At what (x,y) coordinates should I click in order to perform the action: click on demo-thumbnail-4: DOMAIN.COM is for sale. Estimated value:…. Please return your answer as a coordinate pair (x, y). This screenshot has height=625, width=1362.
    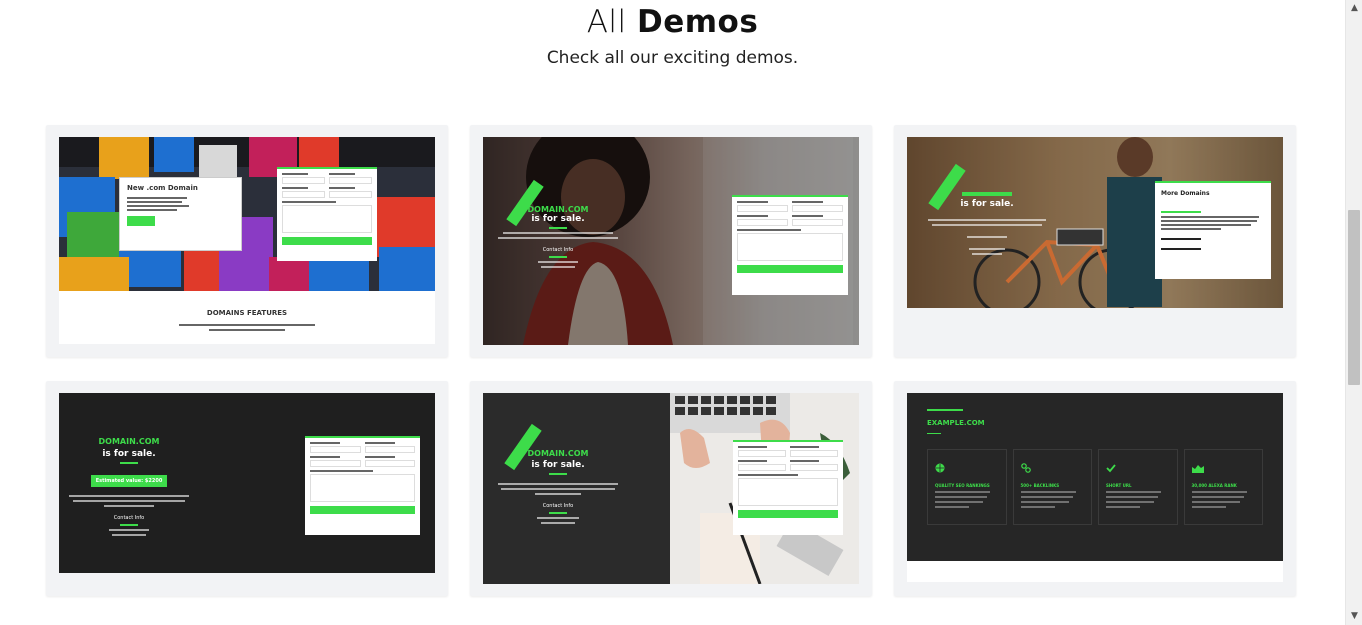
    Looking at the image, I should click on (247, 483).